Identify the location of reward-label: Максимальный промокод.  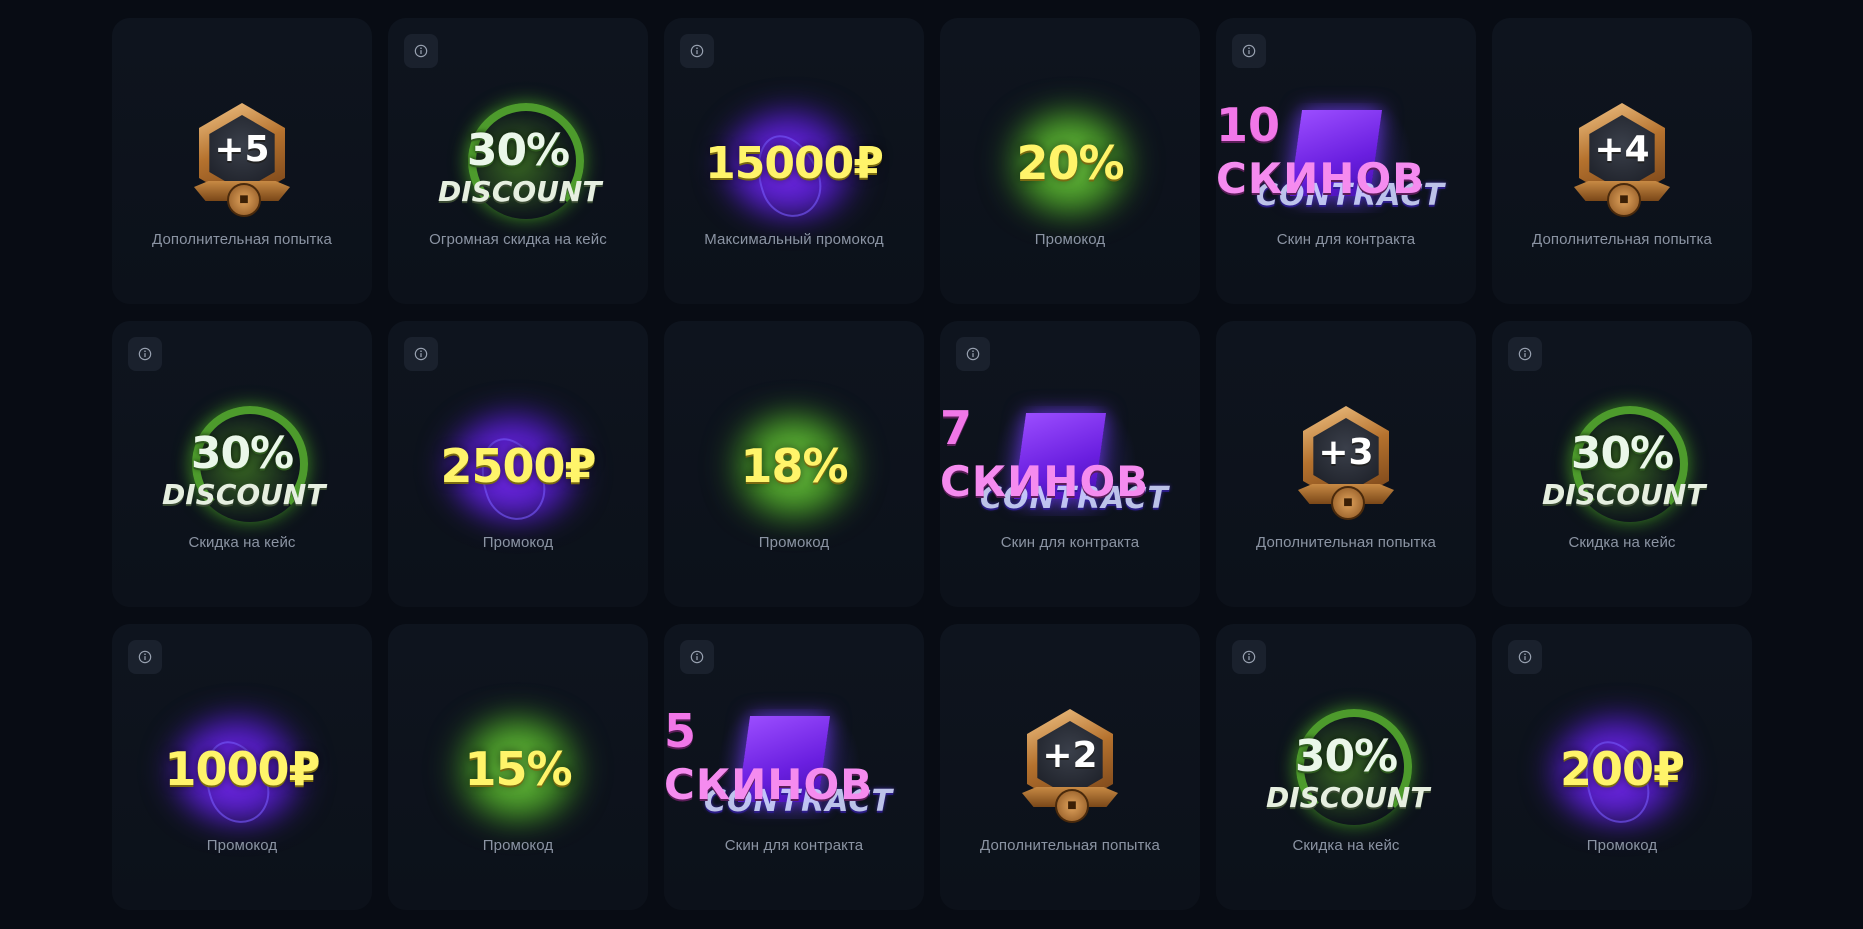
(794, 239).